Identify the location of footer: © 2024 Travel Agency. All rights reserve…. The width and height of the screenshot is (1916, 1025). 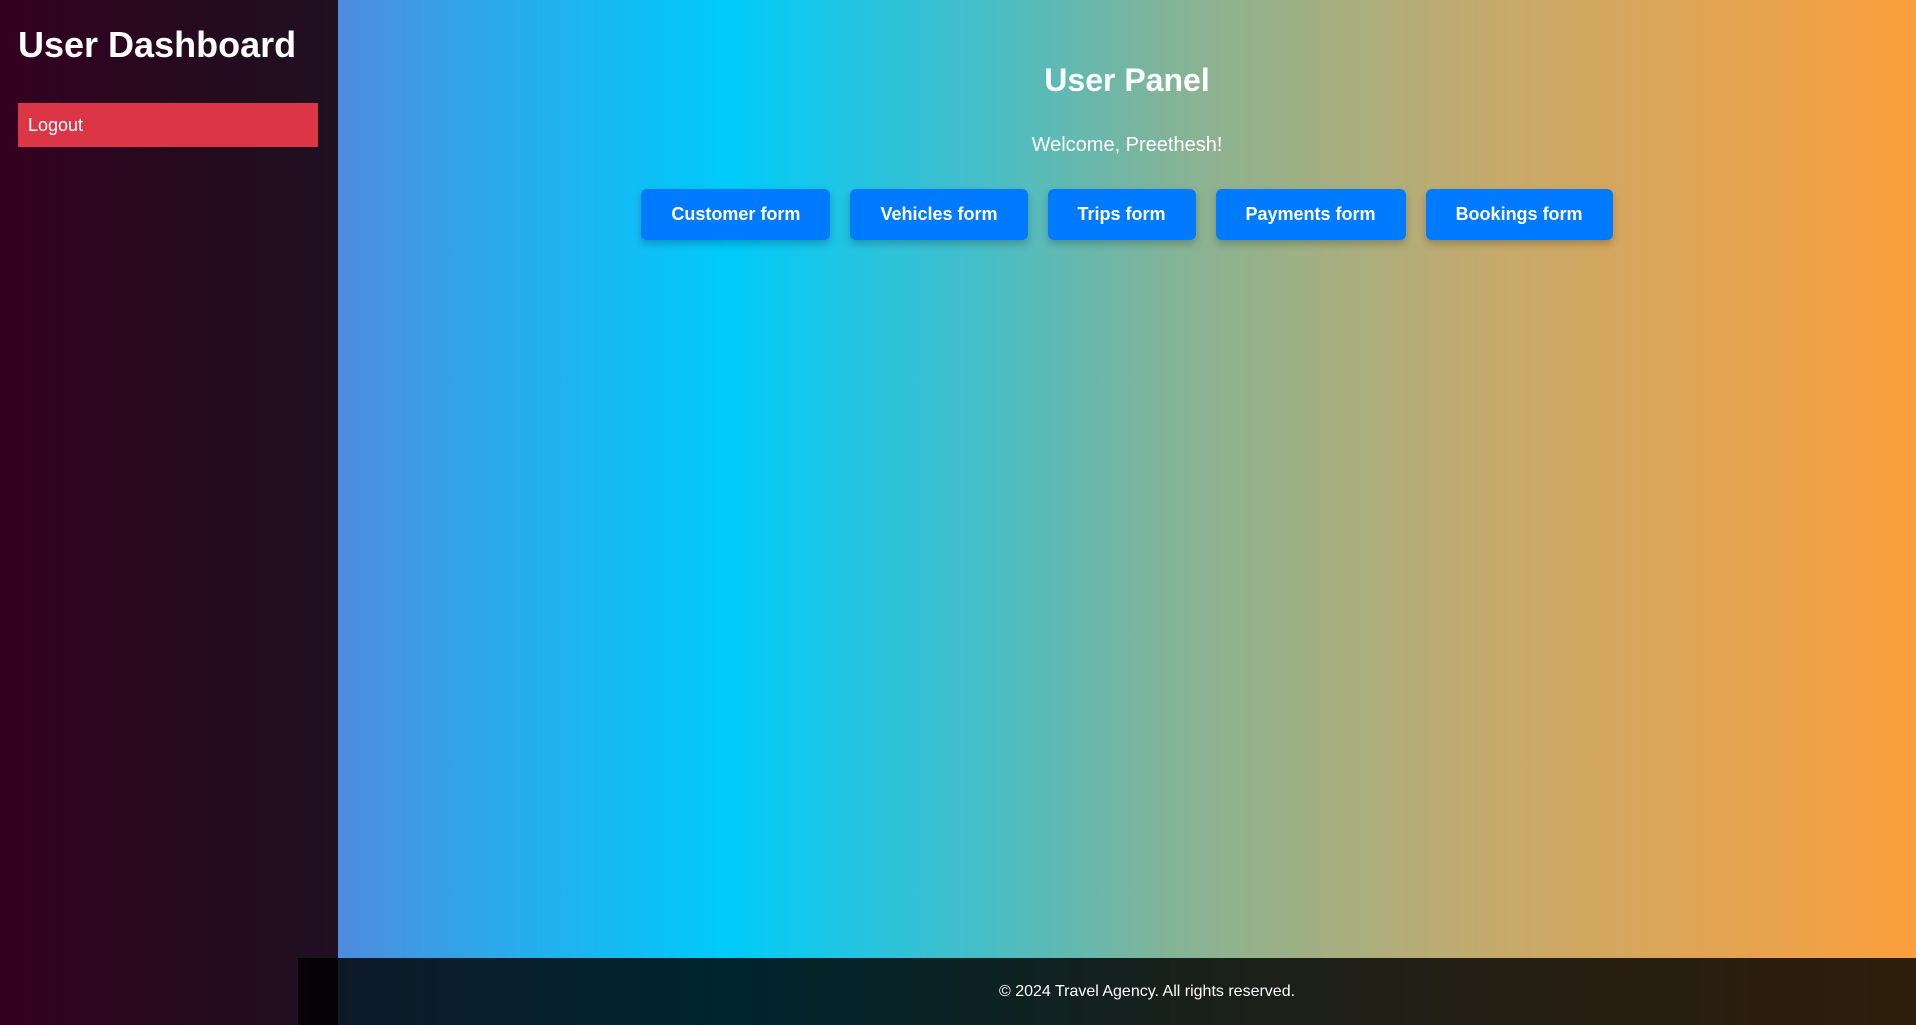
(1107, 991).